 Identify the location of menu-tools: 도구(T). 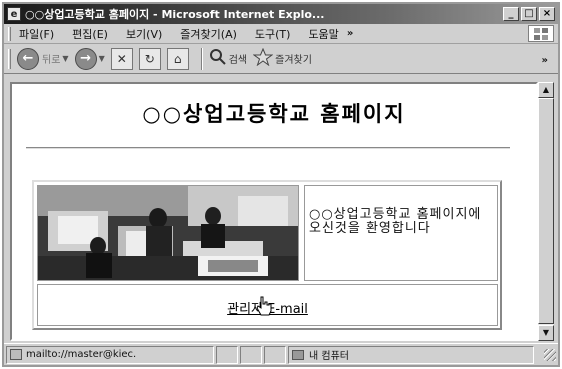
(273, 34).